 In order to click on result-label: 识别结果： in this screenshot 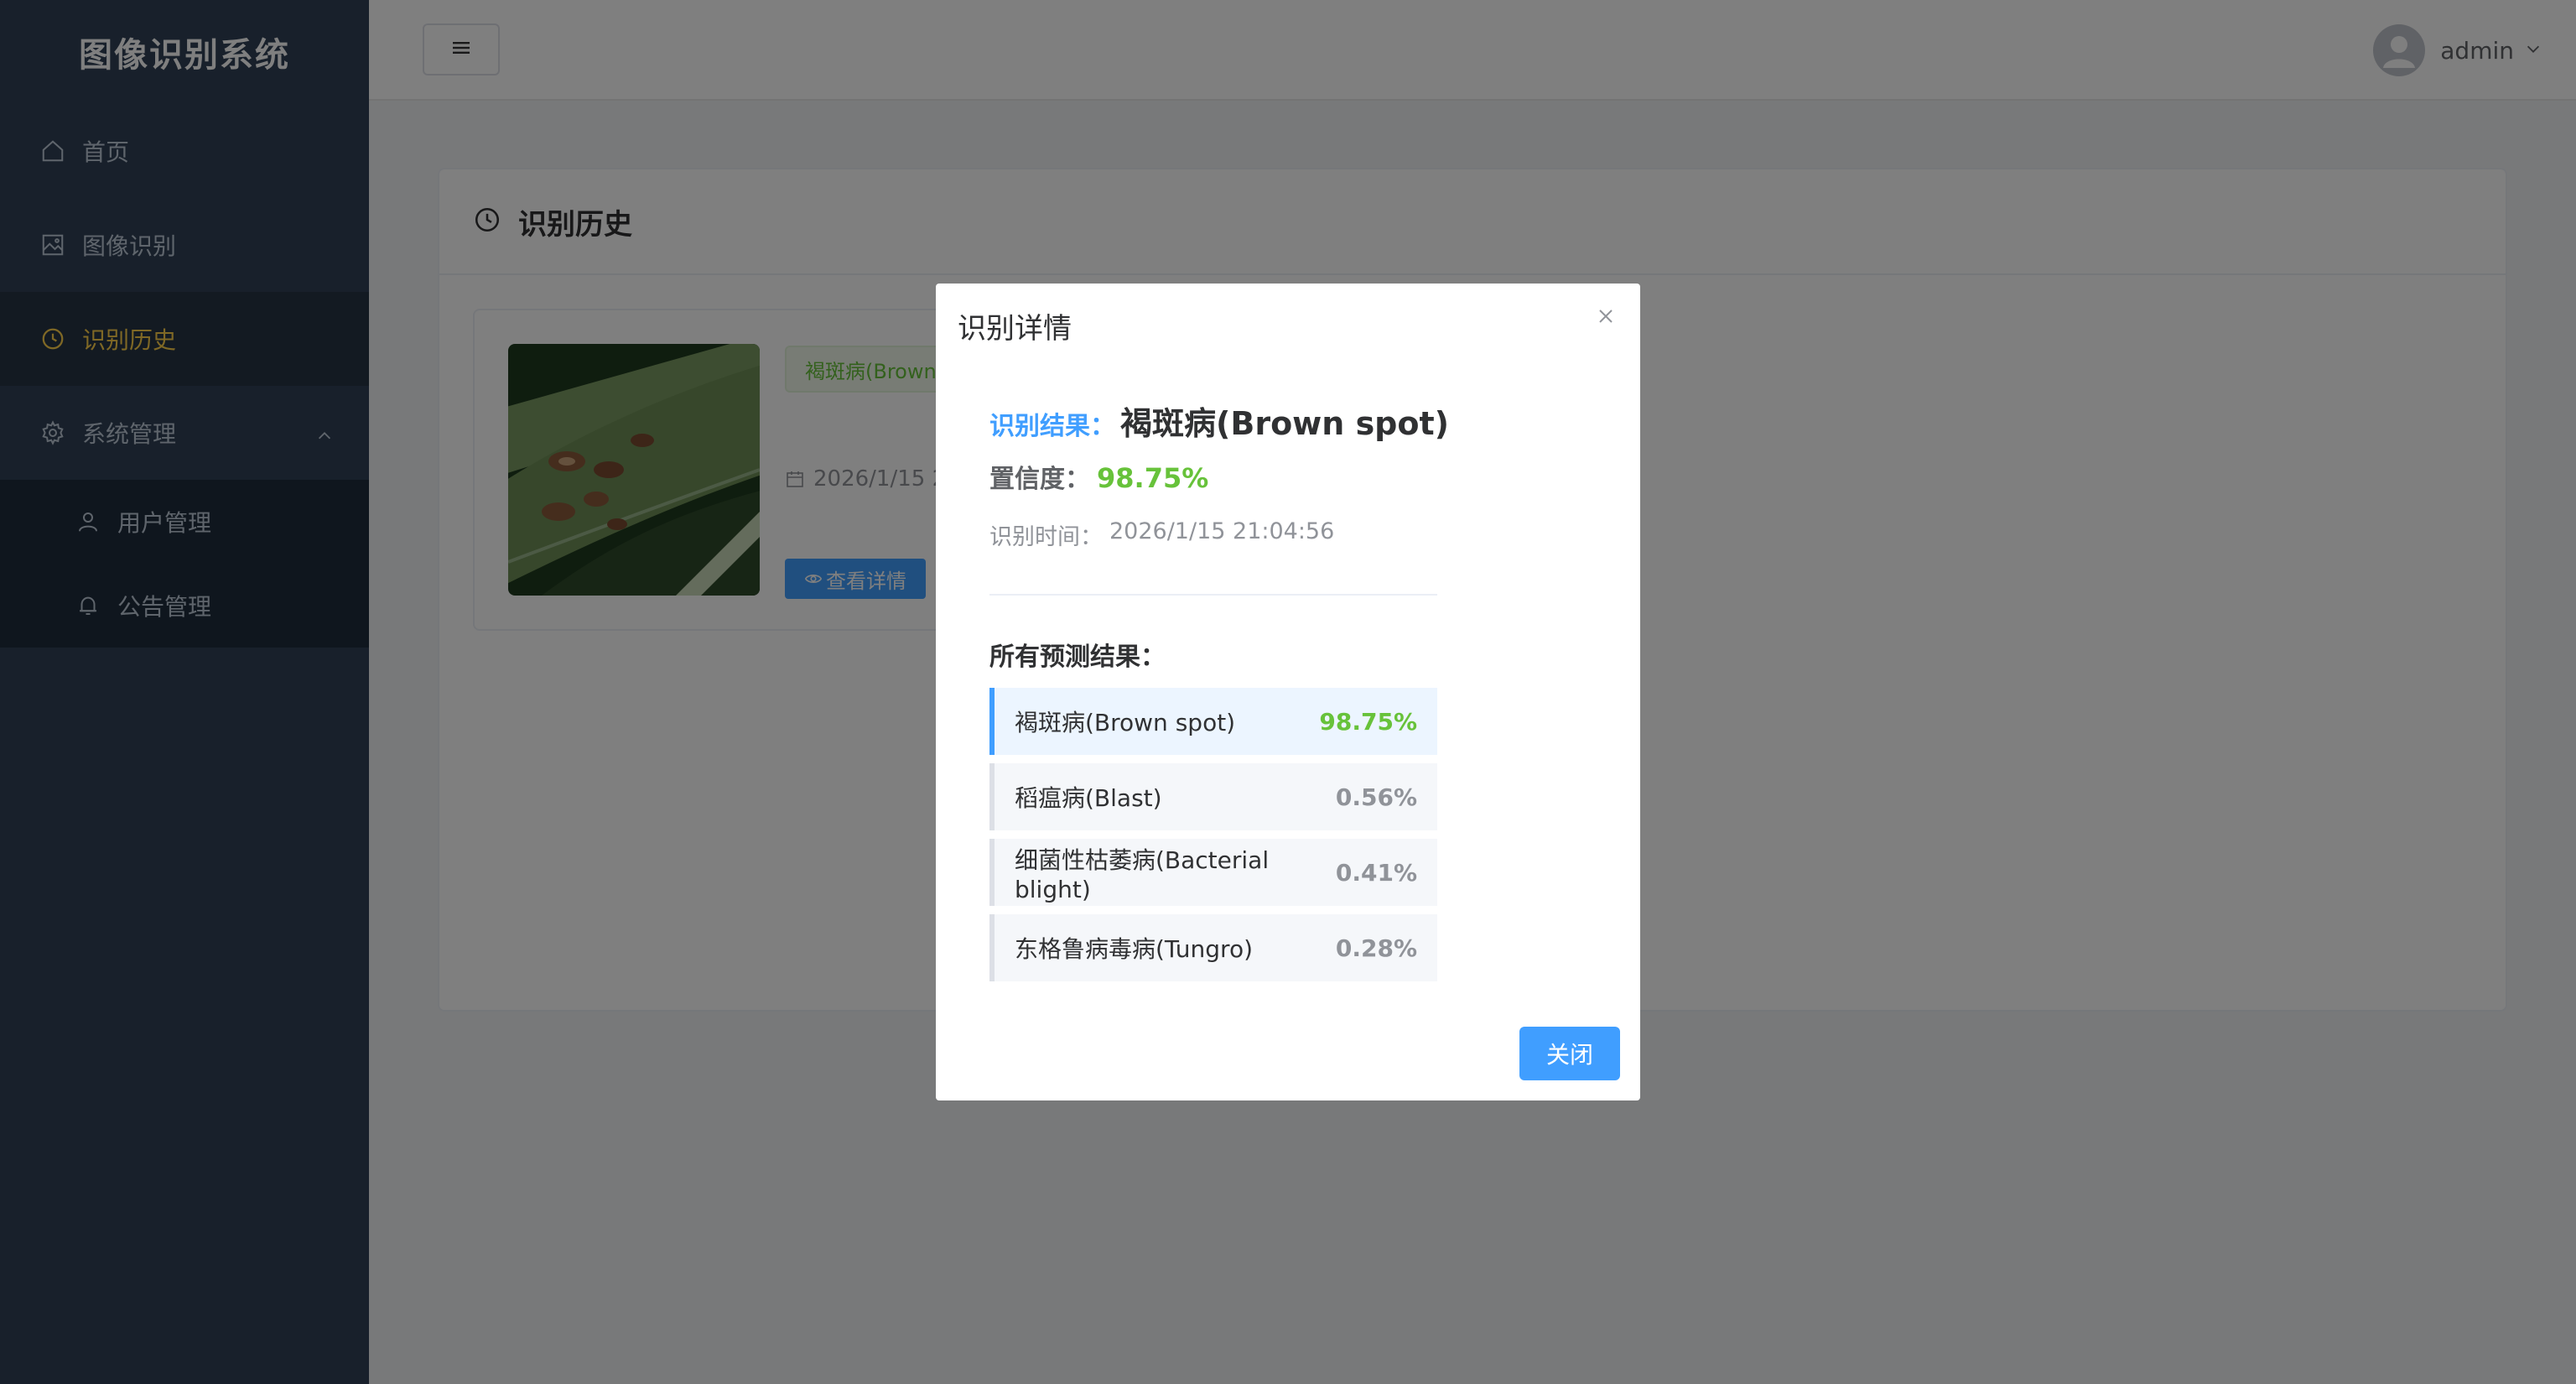, I will do `click(1052, 426)`.